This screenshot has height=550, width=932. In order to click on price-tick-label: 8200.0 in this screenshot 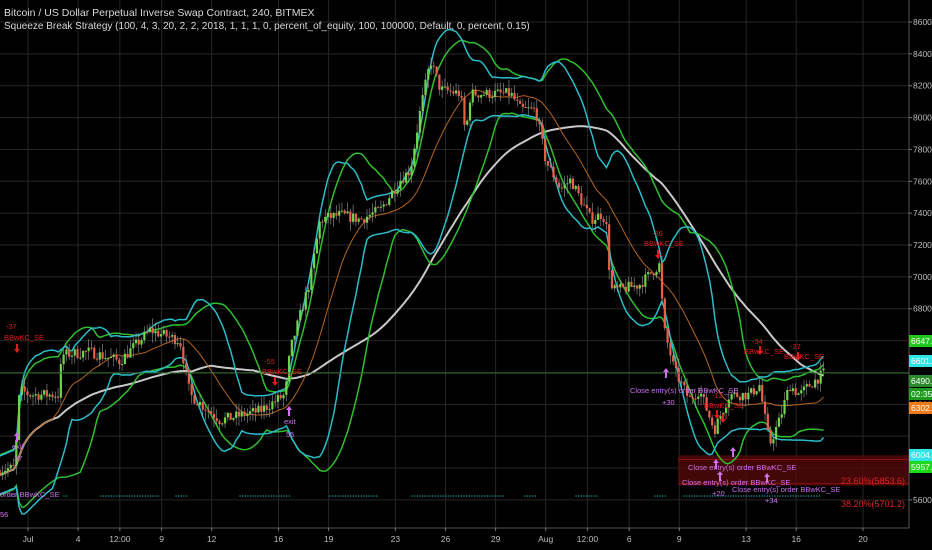, I will do `click(922, 86)`.